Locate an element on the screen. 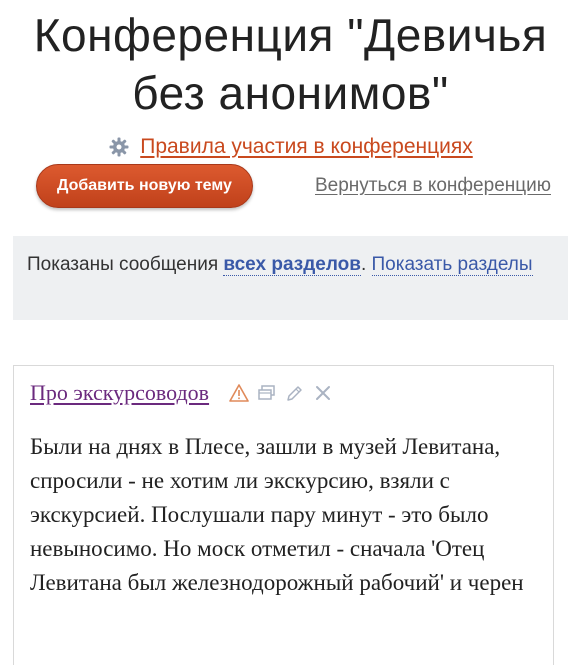  add-topic-button: Добавить новую тему is located at coordinates (144, 186).